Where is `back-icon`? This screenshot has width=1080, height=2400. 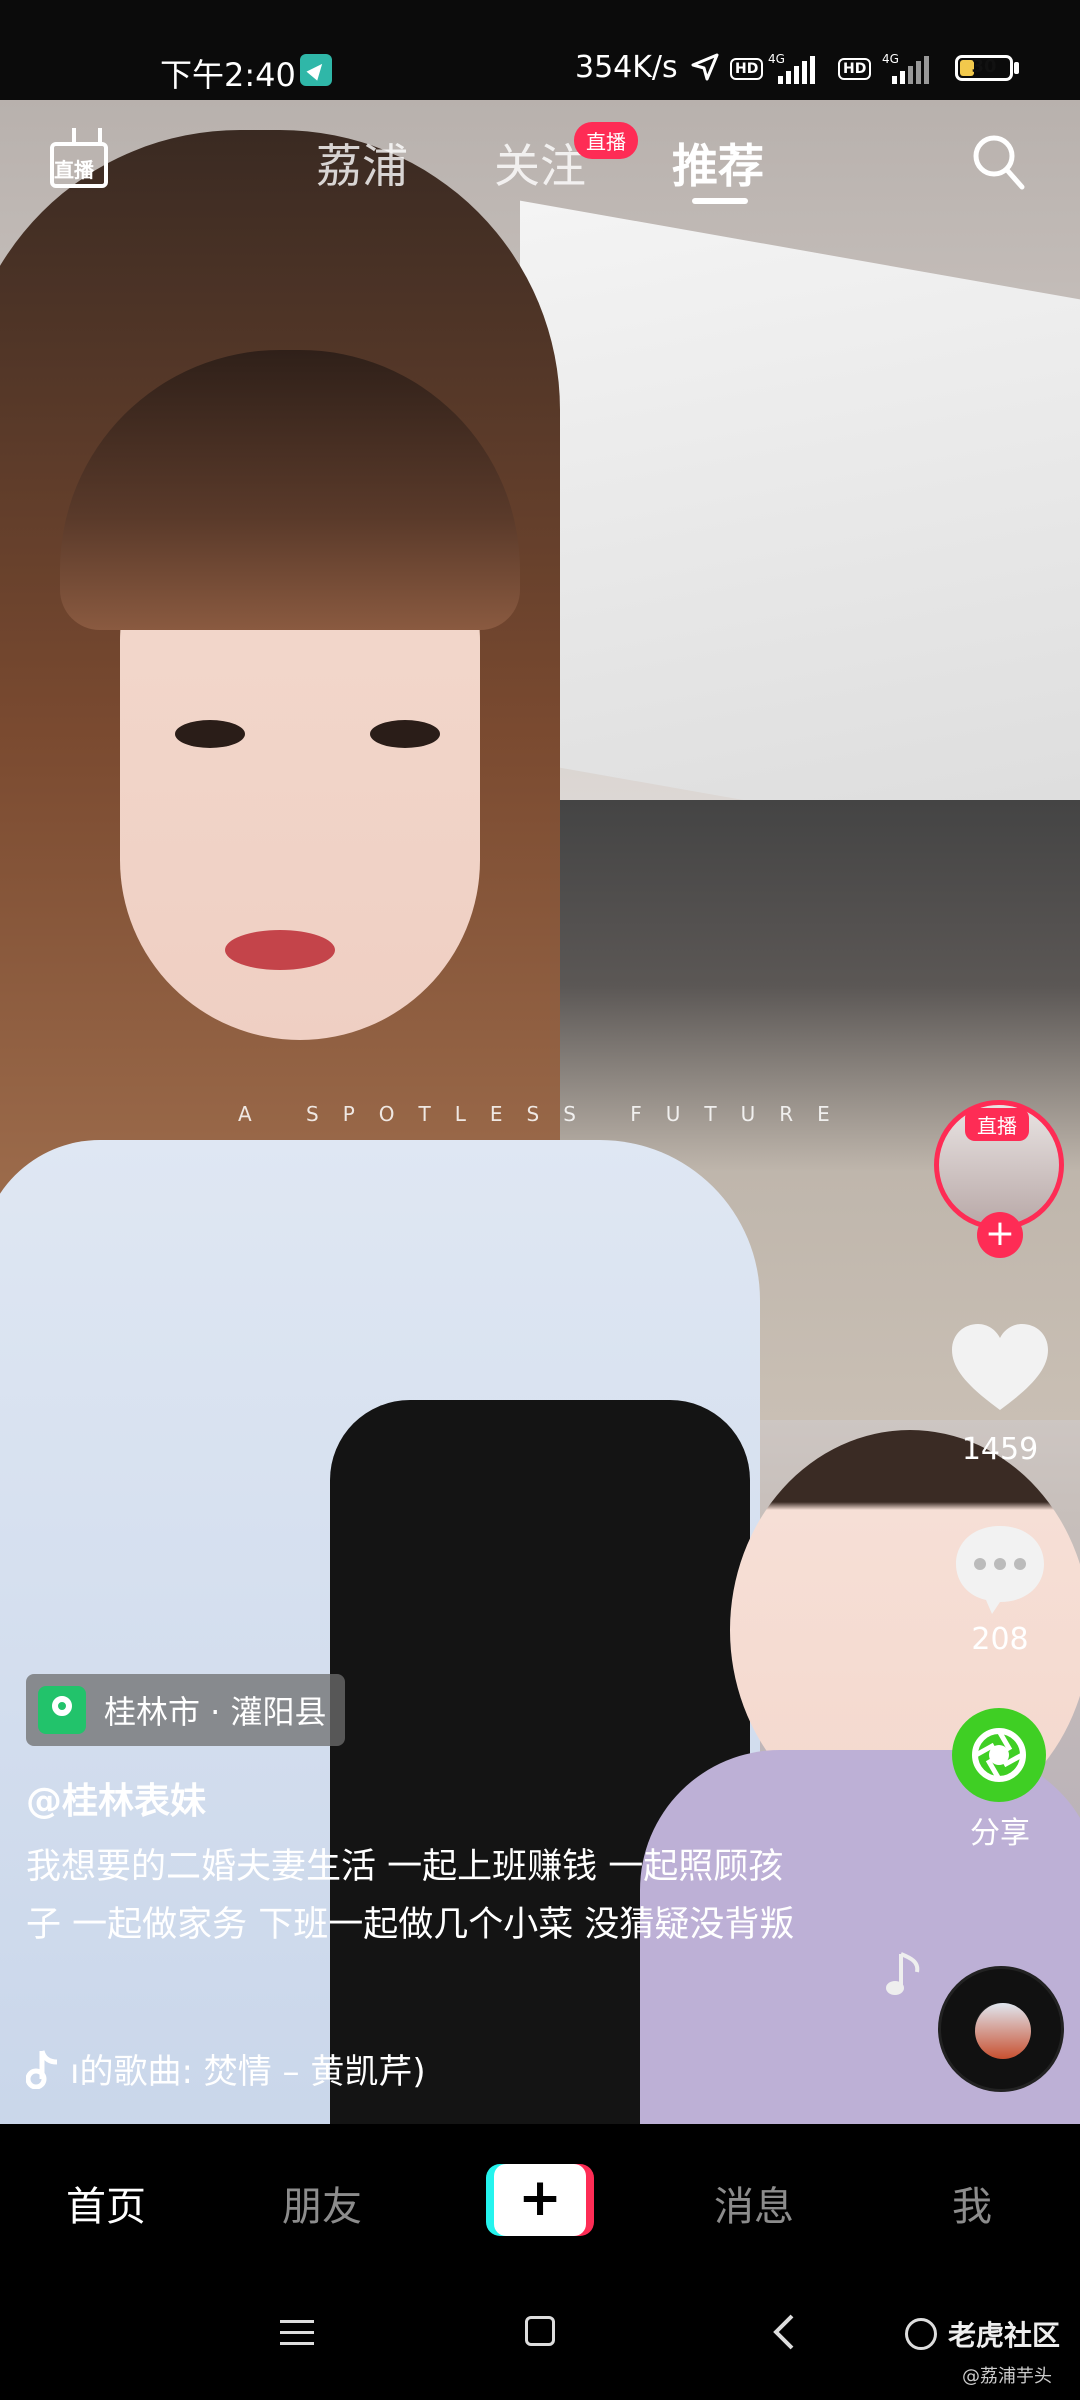 back-icon is located at coordinates (785, 2332).